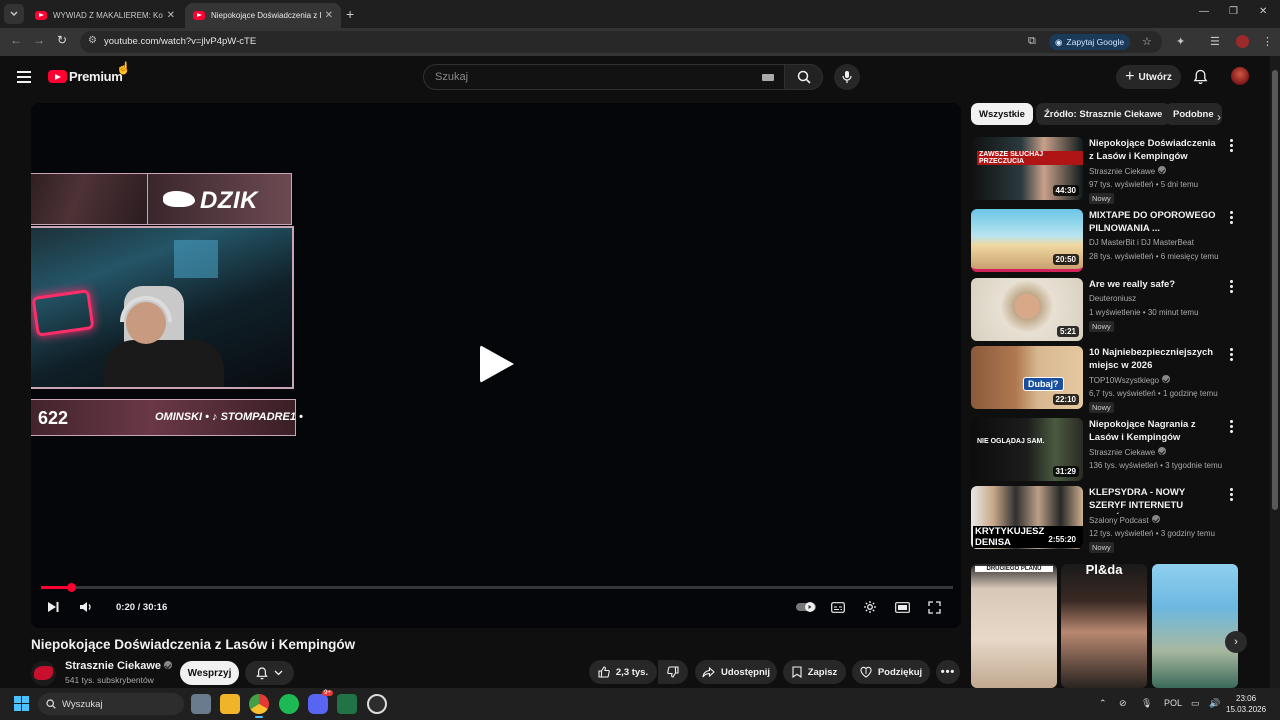 The width and height of the screenshot is (1280, 720). What do you see at coordinates (105, 15) in the screenshot?
I see `browser-tab: WYWIAD Z MAKALIEREM: Kon ✕` at bounding box center [105, 15].